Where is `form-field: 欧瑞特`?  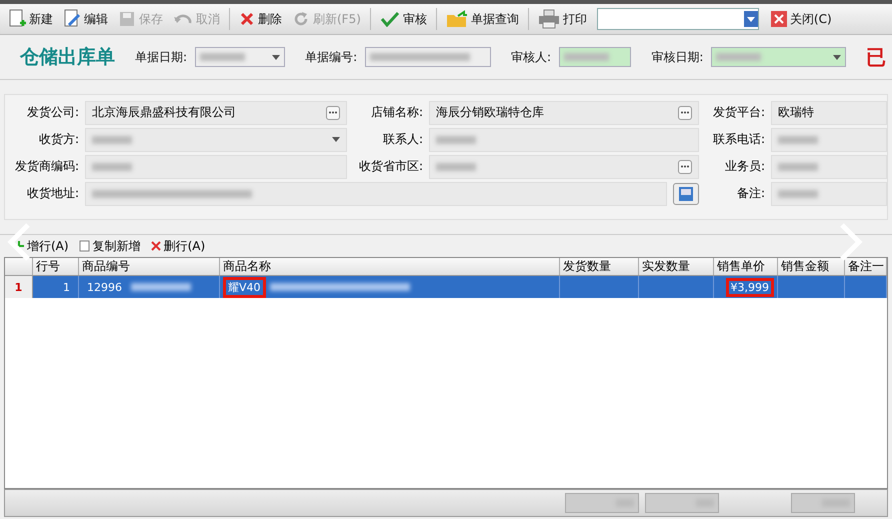
form-field: 欧瑞特 is located at coordinates (829, 112).